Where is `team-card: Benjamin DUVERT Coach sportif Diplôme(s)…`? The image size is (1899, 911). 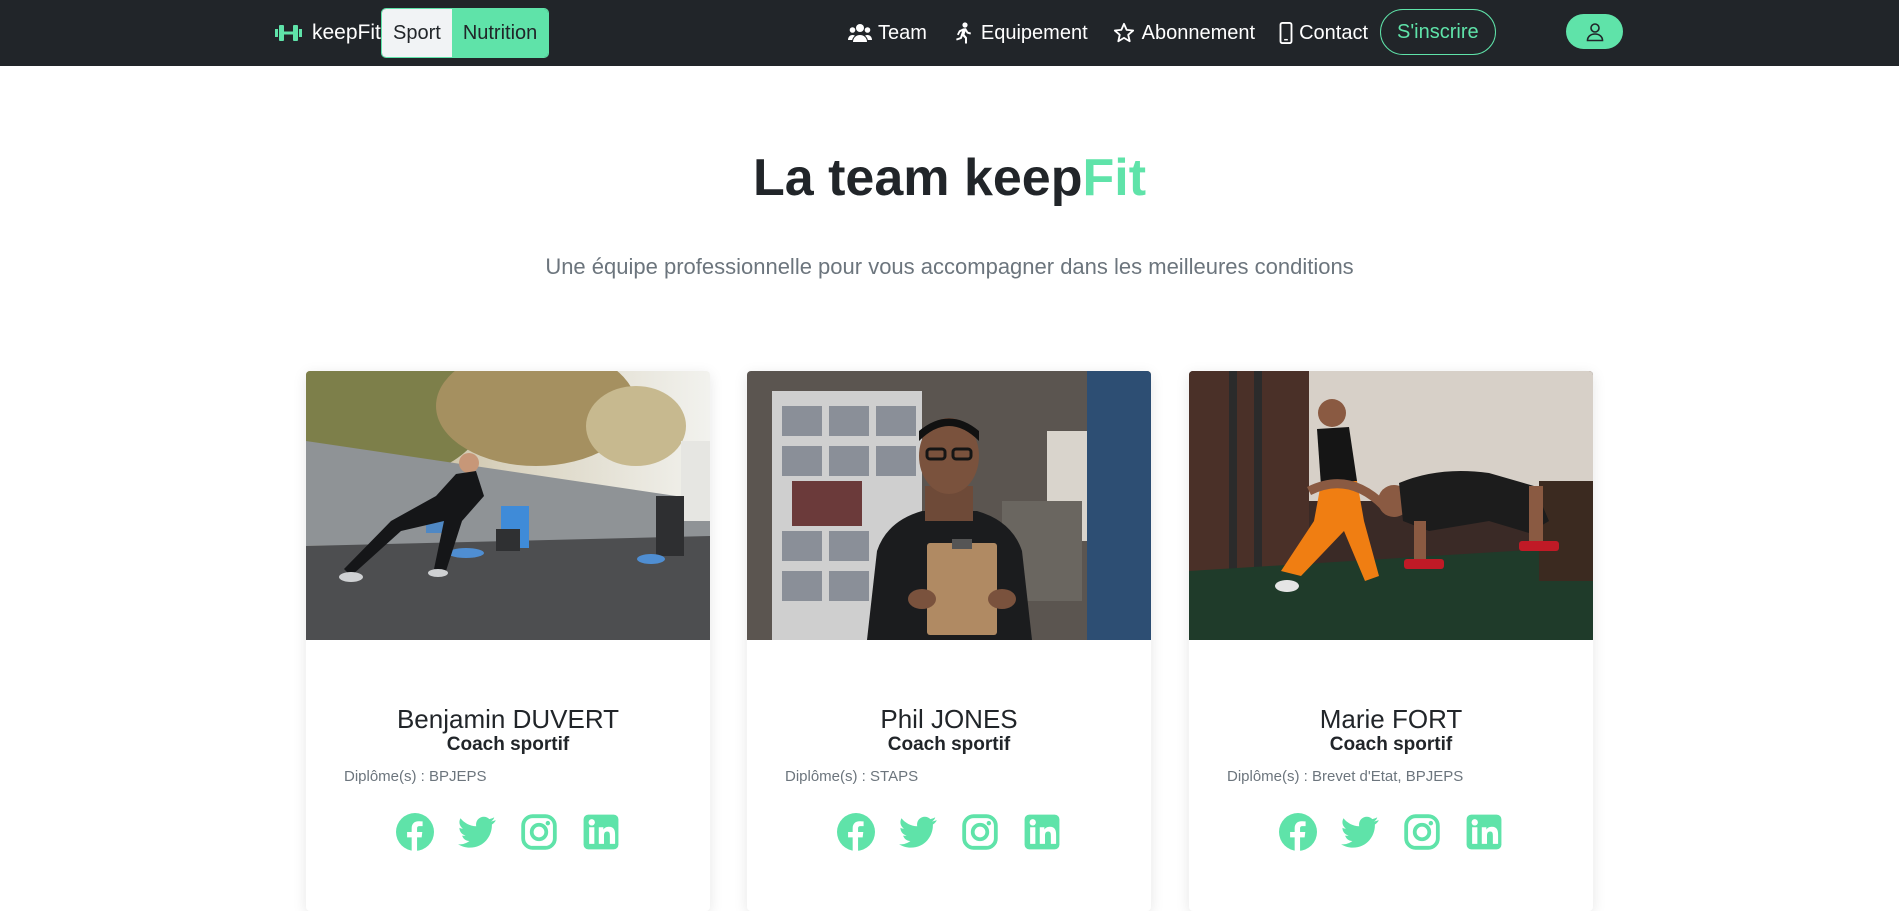
team-card: Benjamin DUVERT Coach sportif Diplôme(s)… is located at coordinates (508, 641).